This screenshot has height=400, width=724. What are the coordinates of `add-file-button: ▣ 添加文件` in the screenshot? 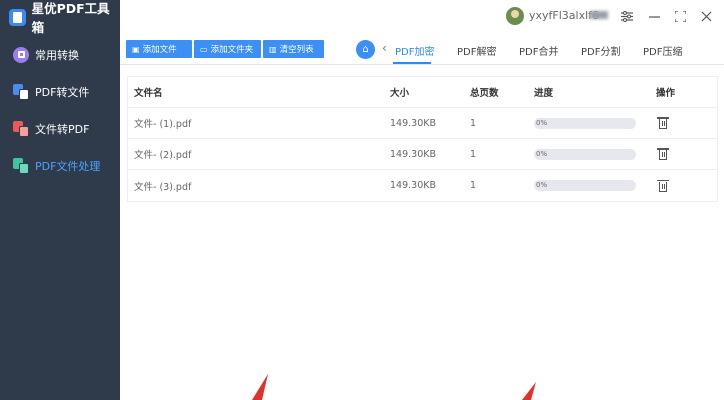 It's located at (159, 49).